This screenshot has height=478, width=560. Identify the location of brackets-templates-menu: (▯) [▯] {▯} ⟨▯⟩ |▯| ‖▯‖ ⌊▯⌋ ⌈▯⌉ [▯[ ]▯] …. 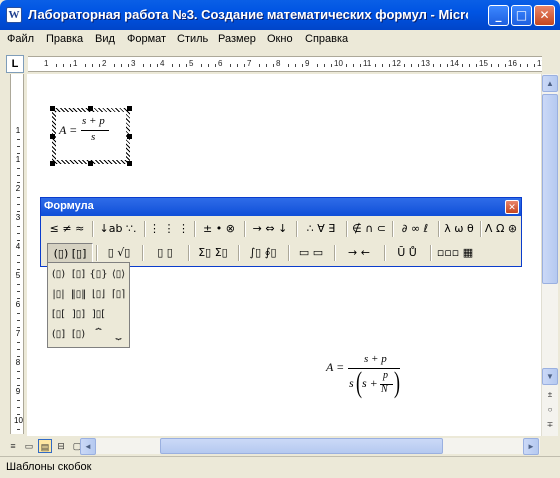
(88, 305).